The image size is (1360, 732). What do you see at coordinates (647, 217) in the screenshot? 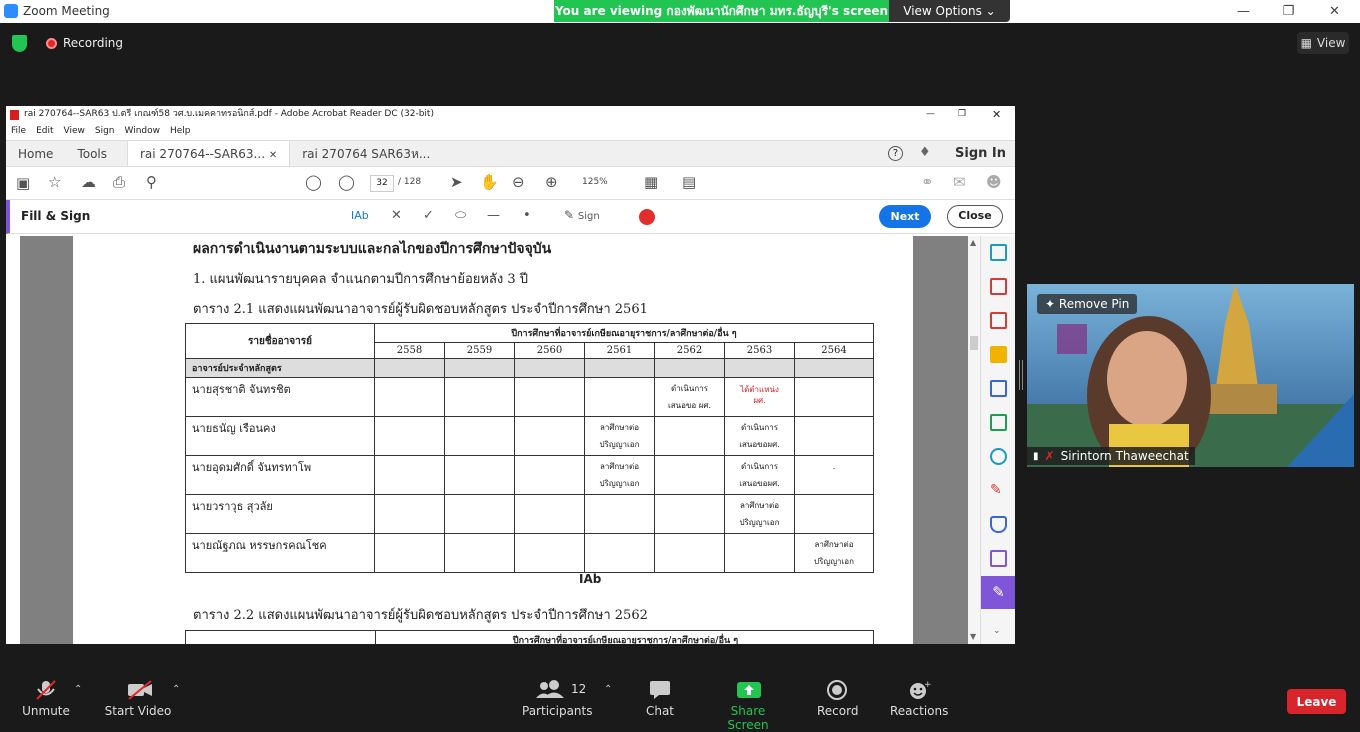
I see `color-picker-icon` at bounding box center [647, 217].